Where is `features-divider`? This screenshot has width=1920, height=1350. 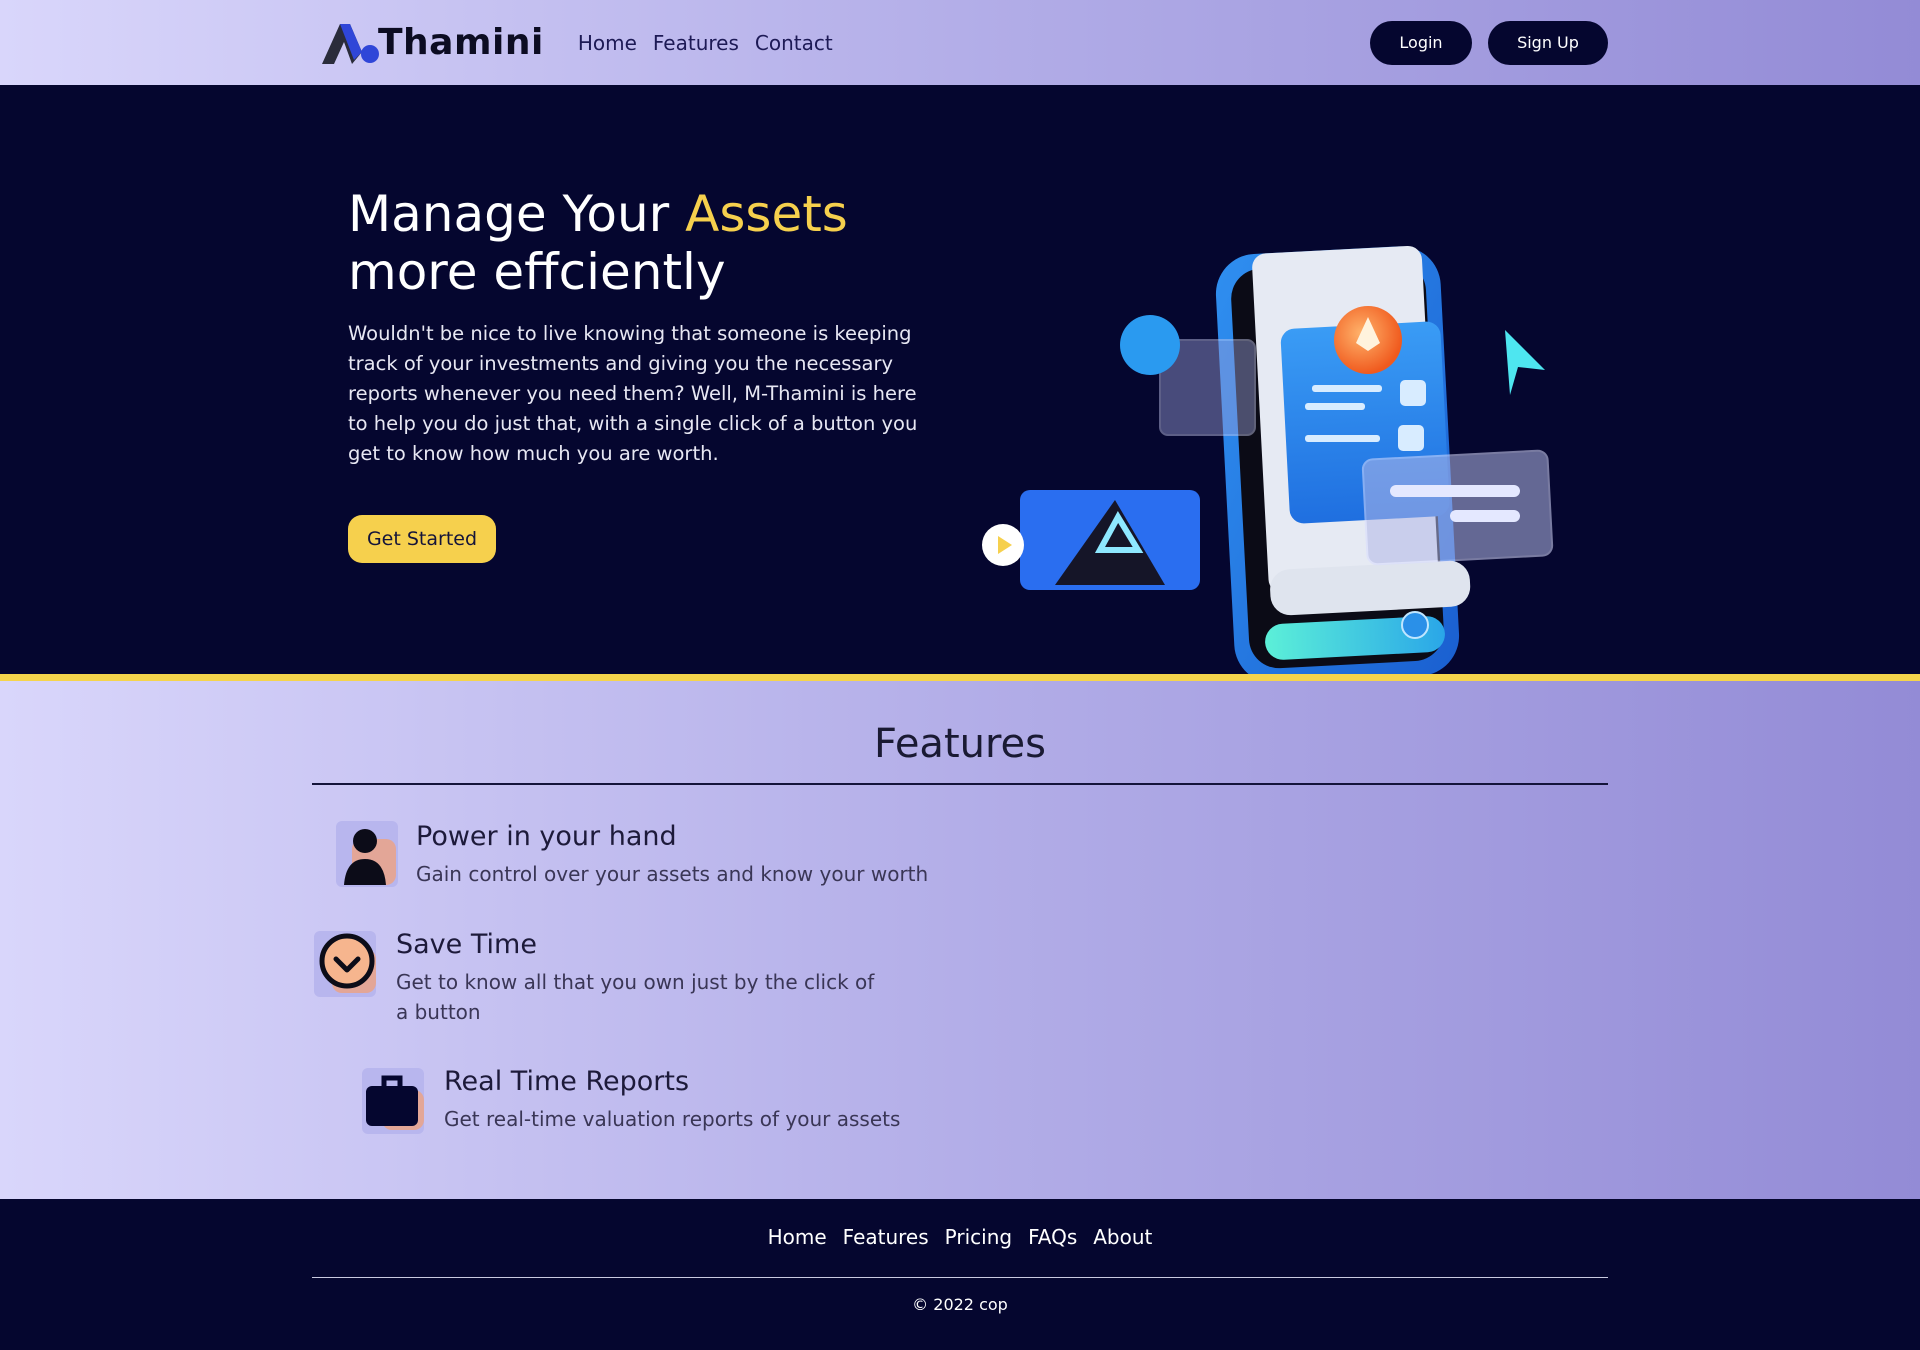
features-divider is located at coordinates (960, 784).